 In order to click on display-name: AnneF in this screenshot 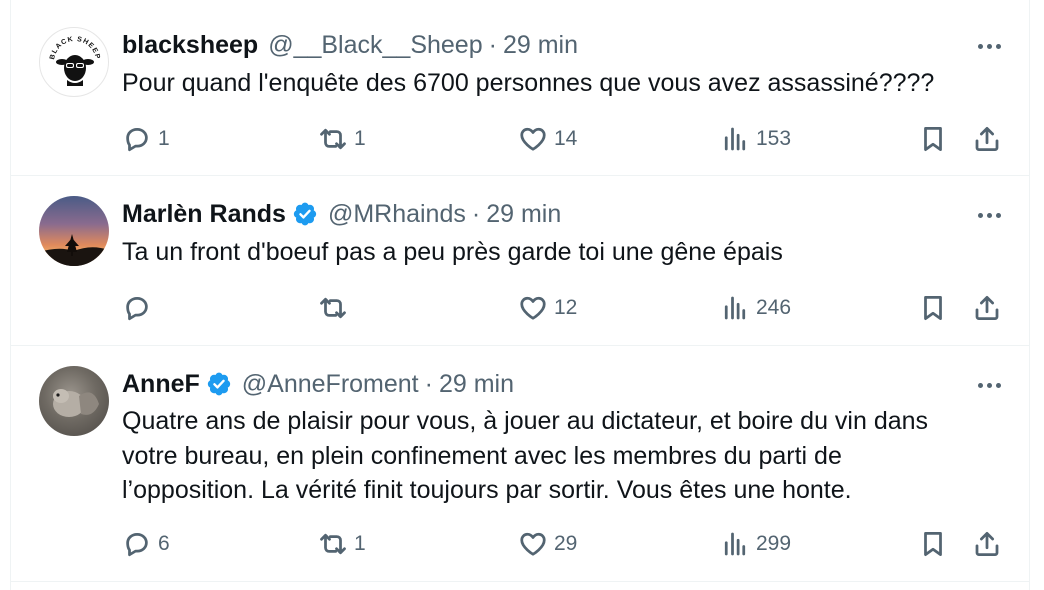, I will do `click(161, 384)`.